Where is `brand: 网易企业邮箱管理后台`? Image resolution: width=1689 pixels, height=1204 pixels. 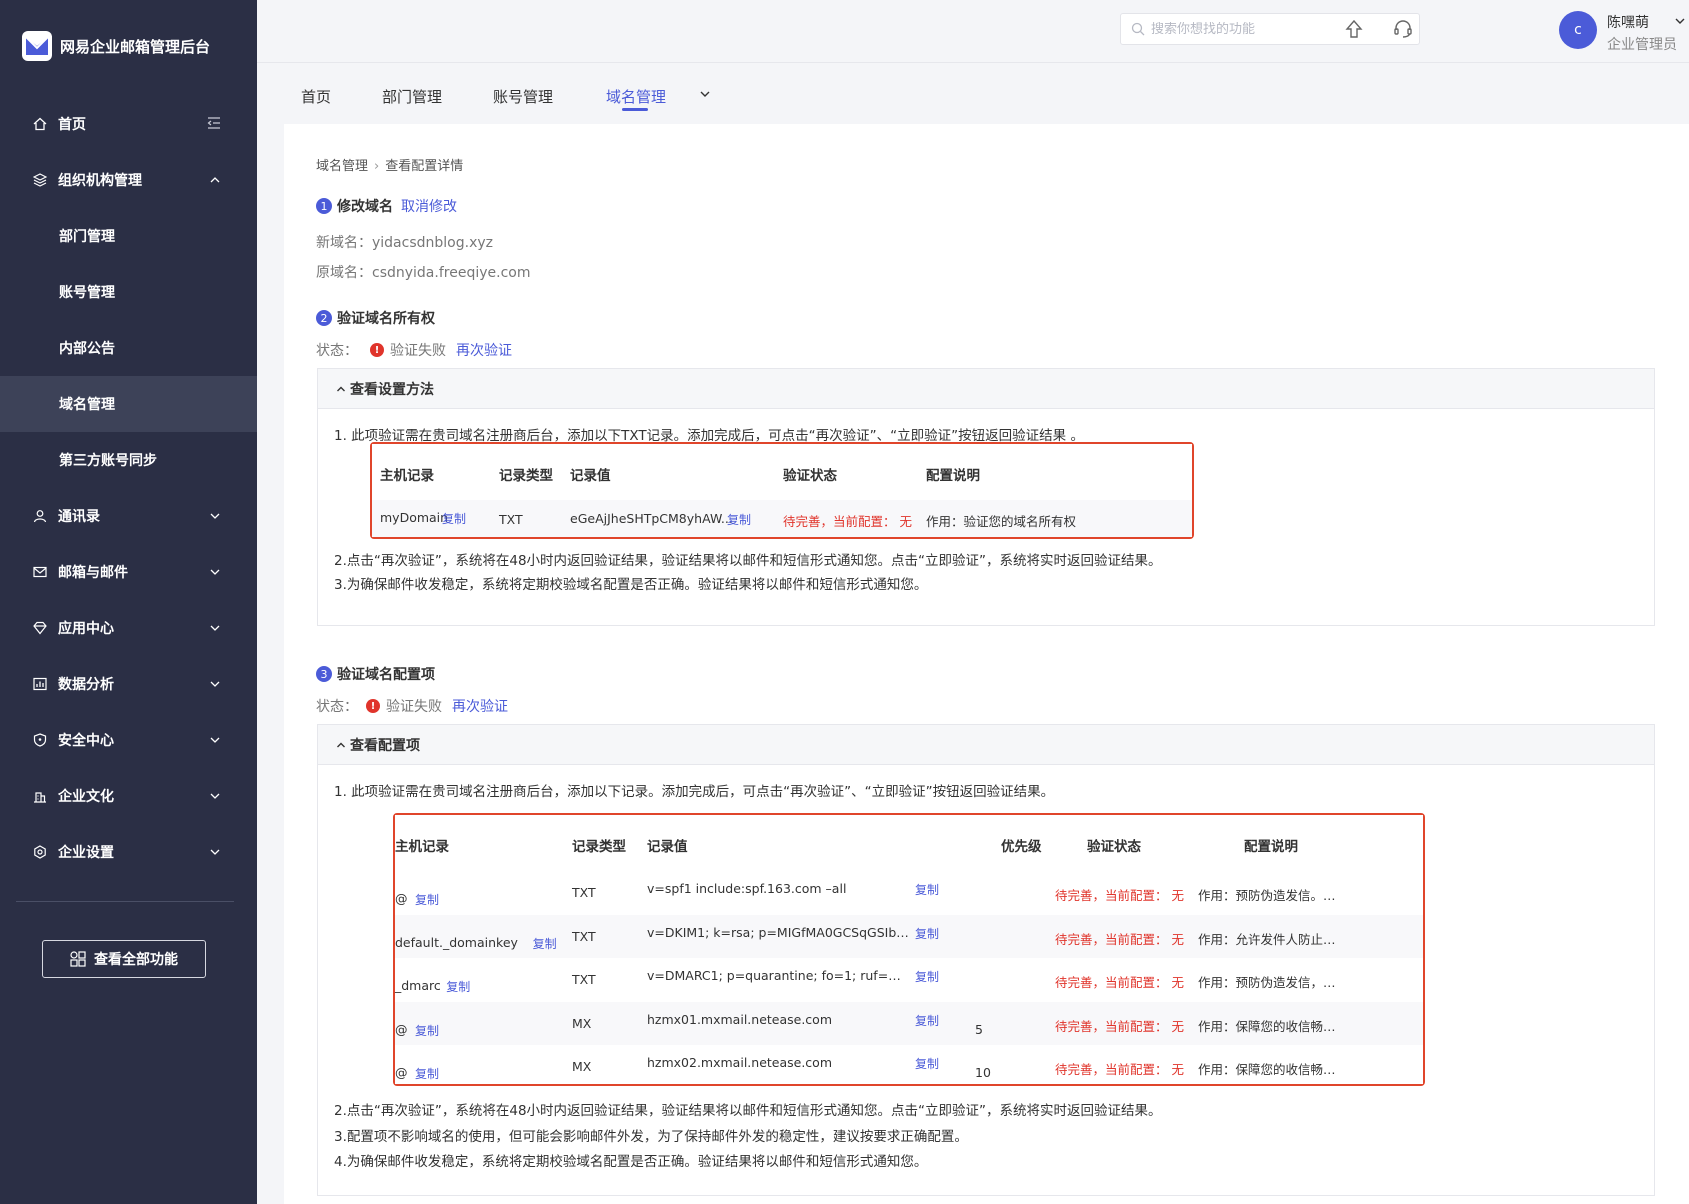 brand: 网易企业邮箱管理后台 is located at coordinates (116, 46).